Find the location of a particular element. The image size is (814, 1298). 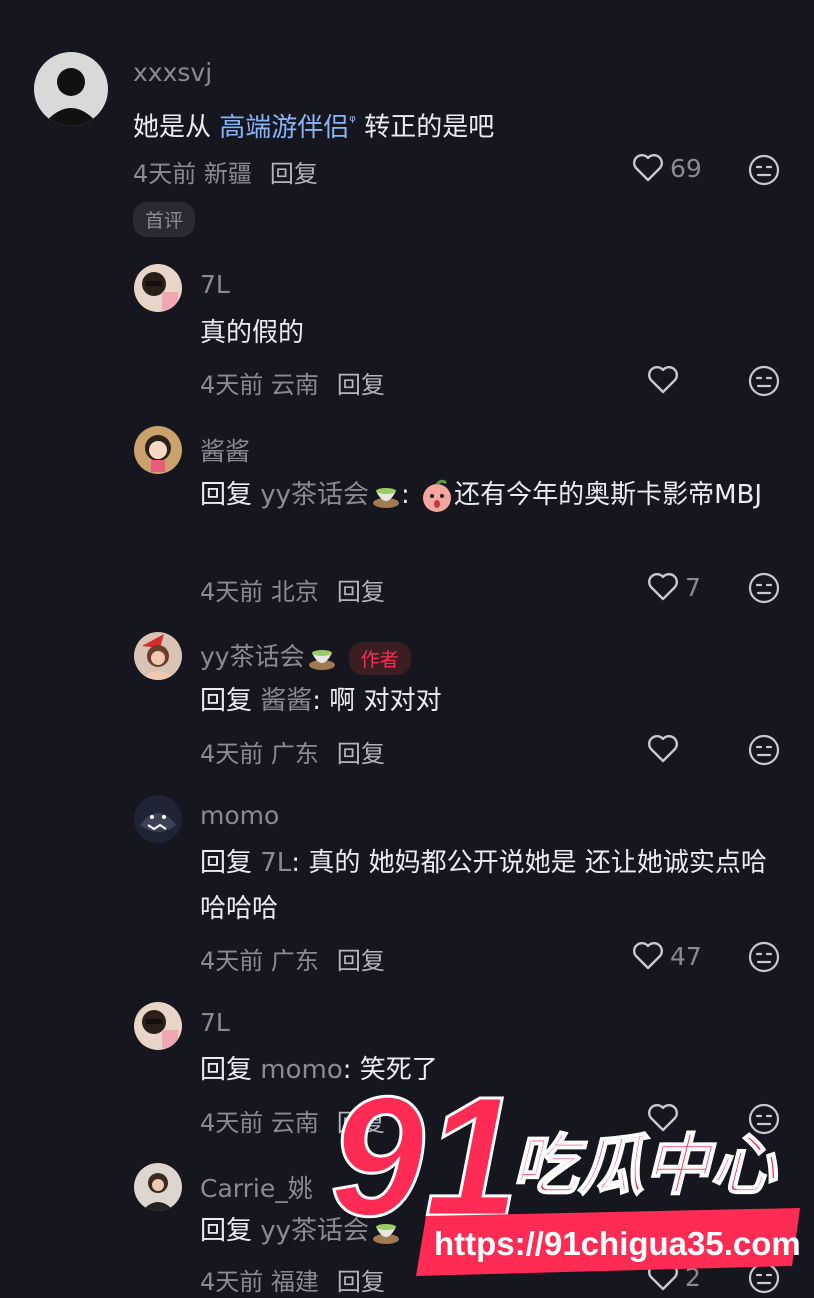

author-badge: 作者 is located at coordinates (379, 658).